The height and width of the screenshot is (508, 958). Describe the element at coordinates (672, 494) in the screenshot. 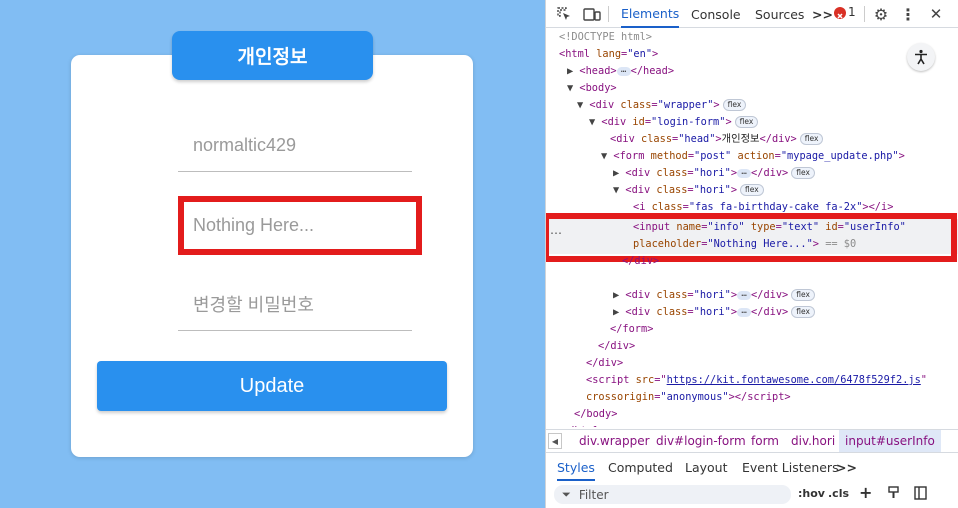

I see `filter-input: ⏷ Filter` at that location.